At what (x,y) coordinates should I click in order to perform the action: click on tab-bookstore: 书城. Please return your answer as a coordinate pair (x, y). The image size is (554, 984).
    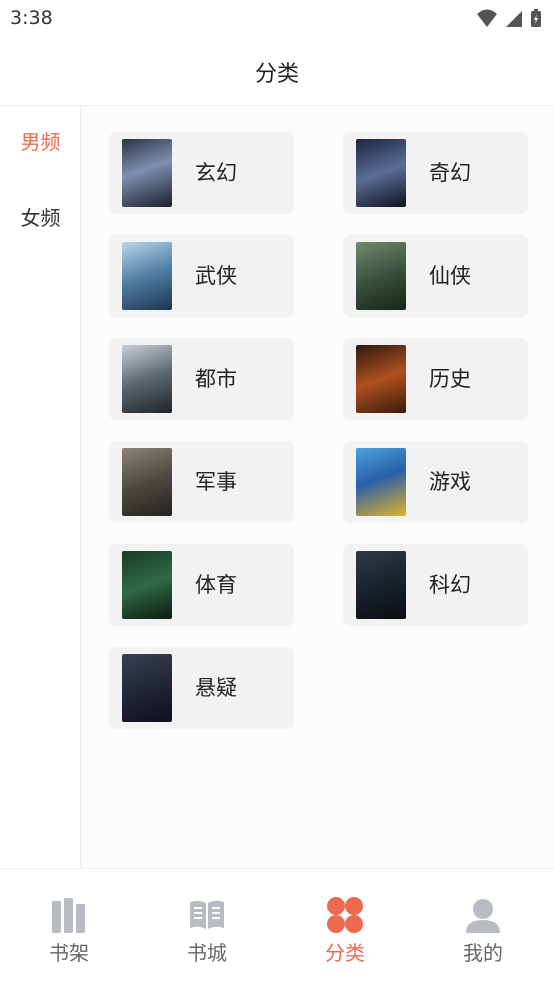
    Looking at the image, I should click on (207, 931).